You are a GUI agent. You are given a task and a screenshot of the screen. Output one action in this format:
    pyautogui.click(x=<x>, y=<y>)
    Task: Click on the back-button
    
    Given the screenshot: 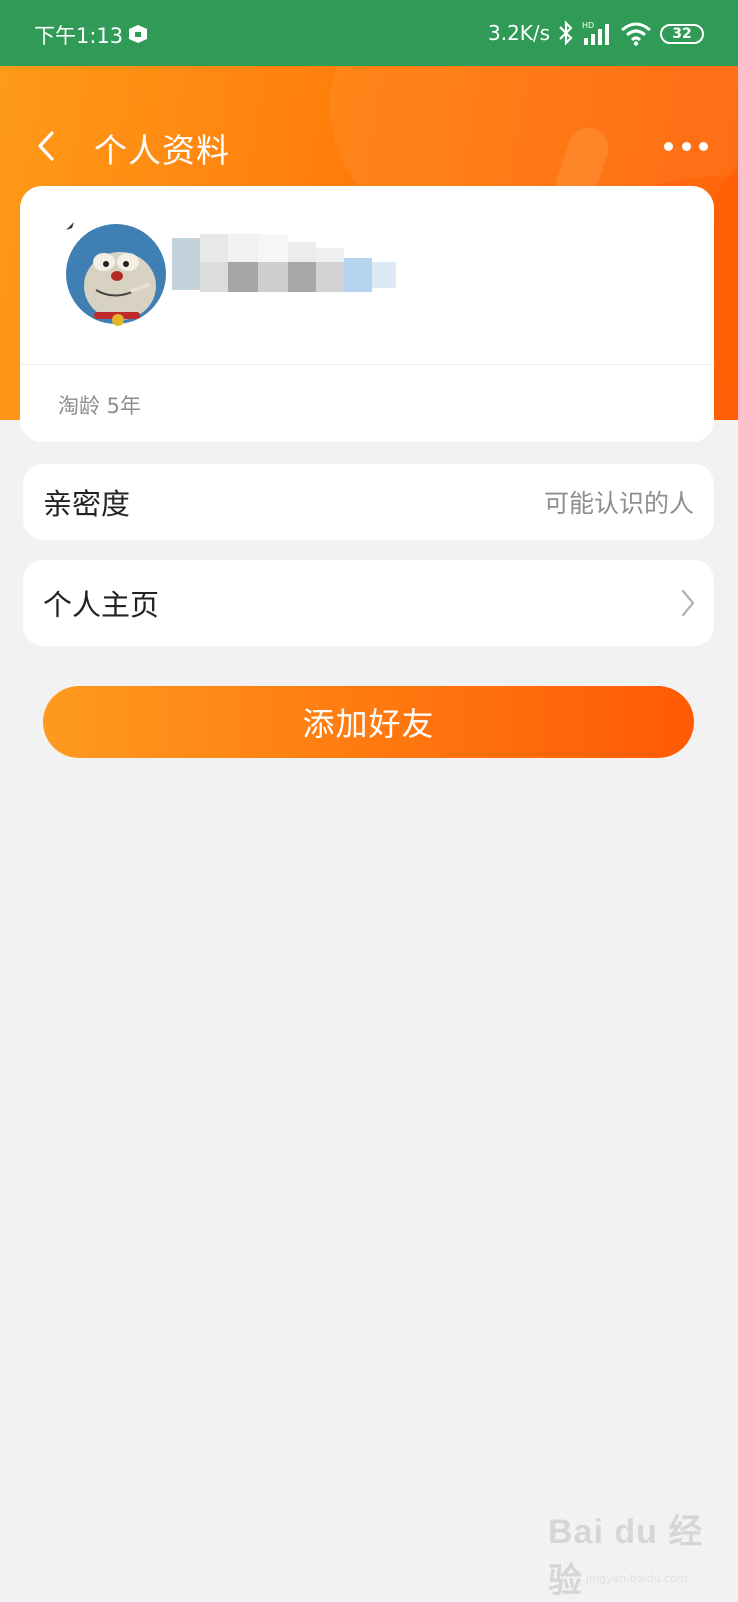 What is the action you would take?
    pyautogui.click(x=46, y=146)
    